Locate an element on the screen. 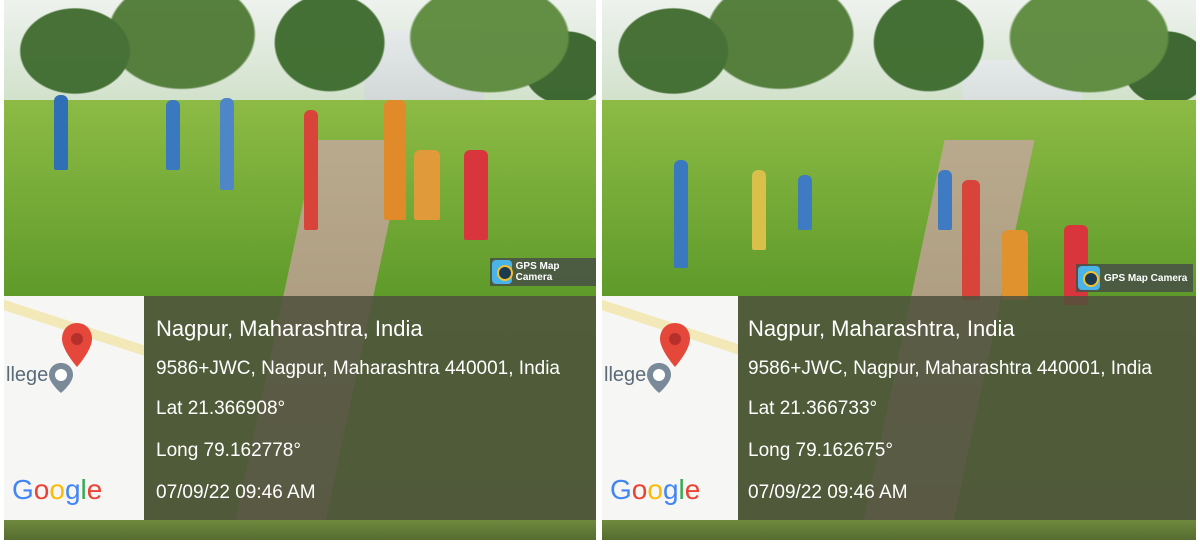 This screenshot has height=544, width=1200. latitude-text: Lat 21.366733° is located at coordinates (813, 408).